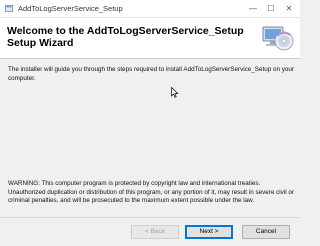 The image size is (320, 246). Describe the element at coordinates (266, 232) in the screenshot. I see `cancel-button: Cancel` at that location.